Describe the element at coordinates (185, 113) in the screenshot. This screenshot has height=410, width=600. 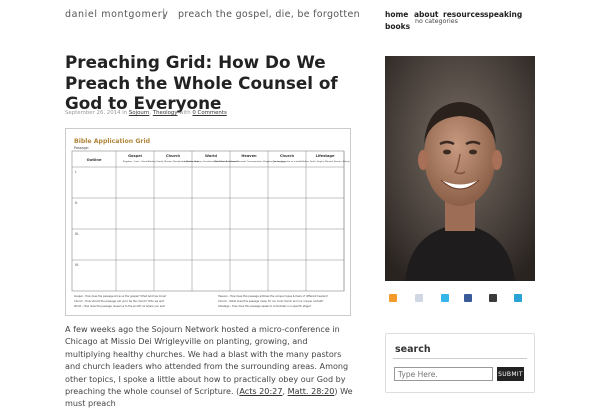
I see `meta-with: with` at that location.